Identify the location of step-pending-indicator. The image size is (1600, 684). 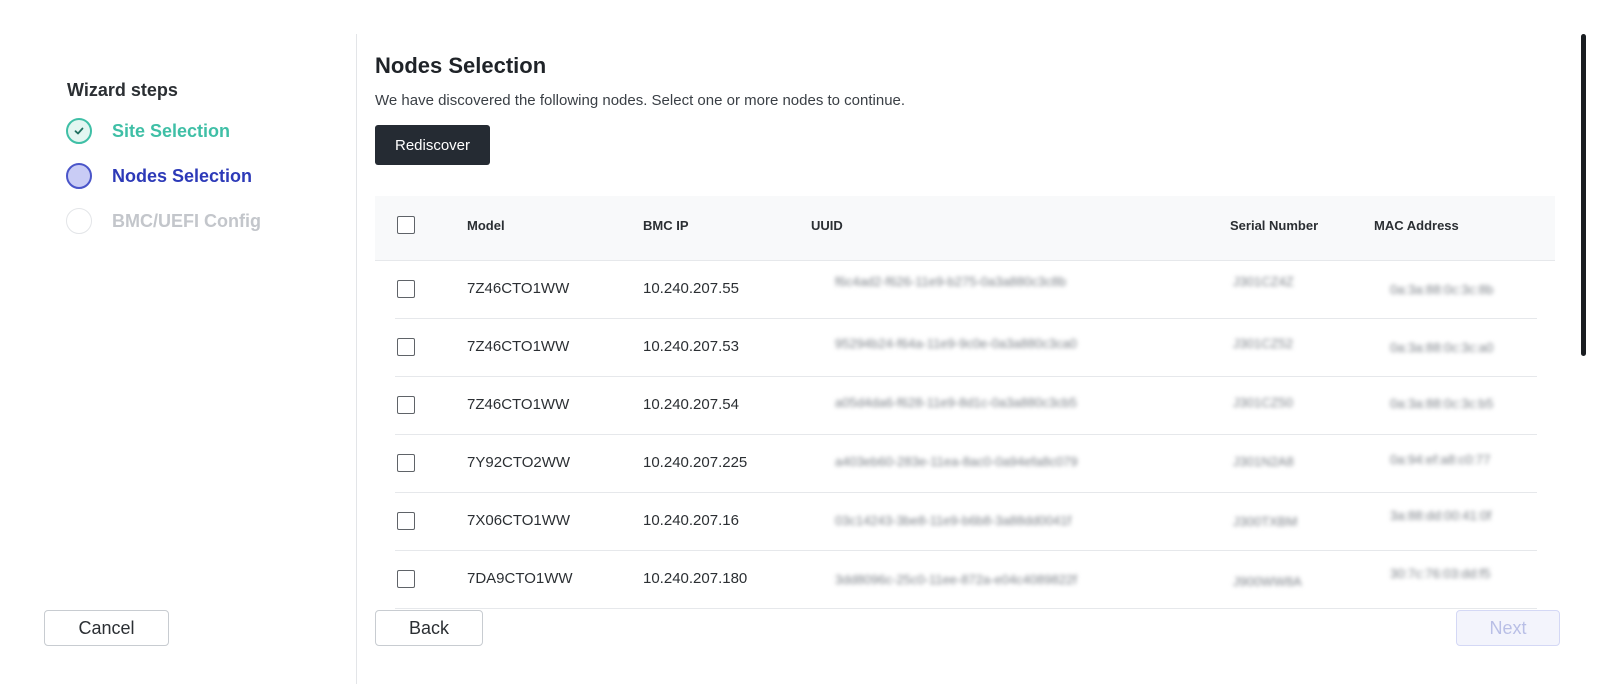
(79, 221).